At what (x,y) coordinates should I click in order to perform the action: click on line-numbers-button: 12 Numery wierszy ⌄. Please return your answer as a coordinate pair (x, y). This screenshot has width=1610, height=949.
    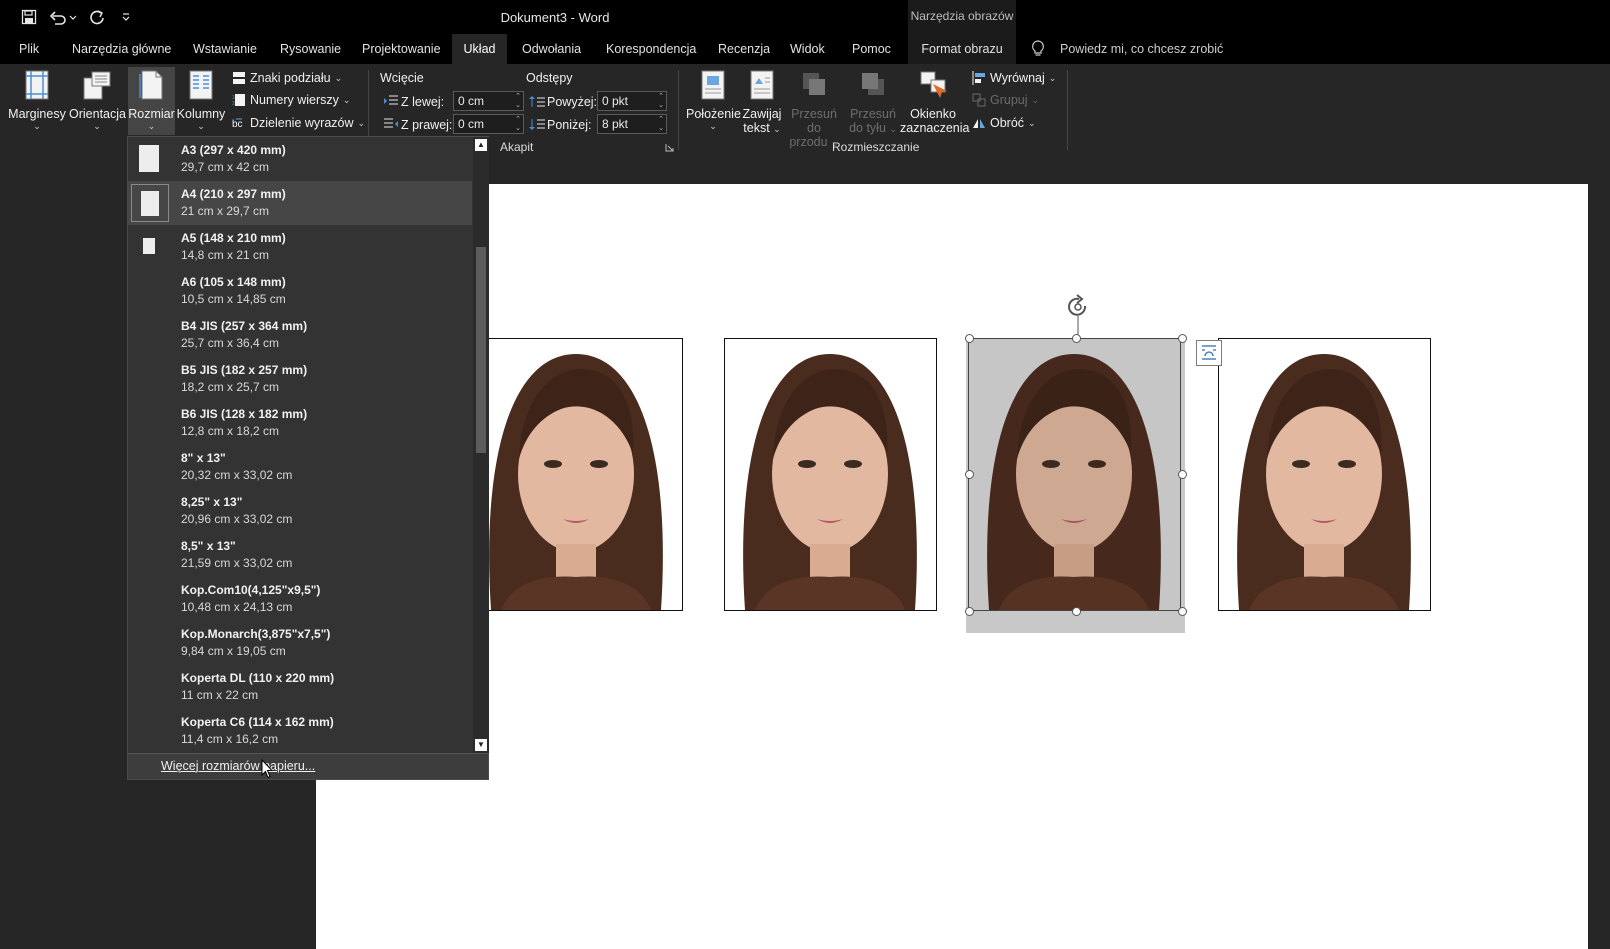
    Looking at the image, I should click on (291, 100).